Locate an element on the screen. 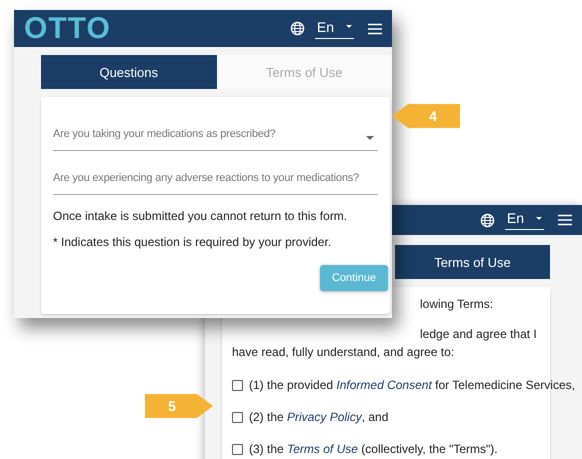 This screenshot has height=459, width=582. agreement-text: (3) the Terms of Use (collectively, the "Terms"). is located at coordinates (373, 449).